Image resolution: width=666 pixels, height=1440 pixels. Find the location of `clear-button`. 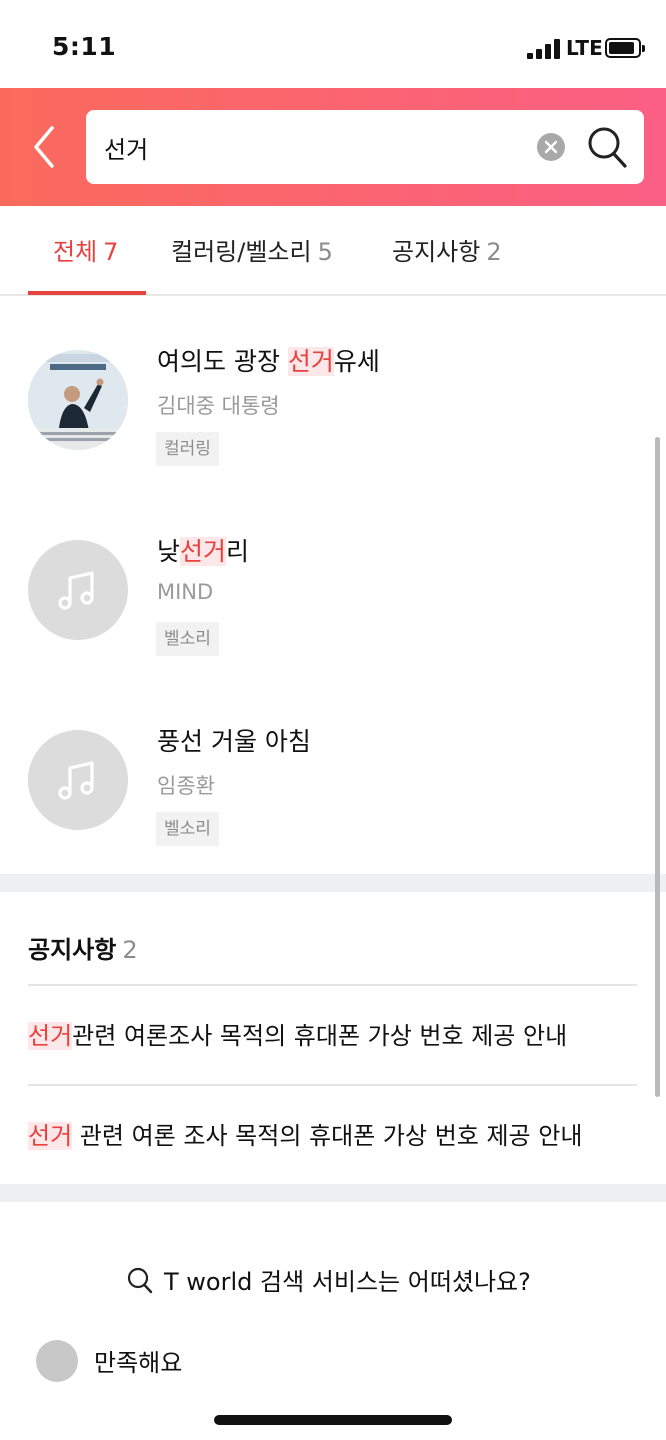

clear-button is located at coordinates (551, 147).